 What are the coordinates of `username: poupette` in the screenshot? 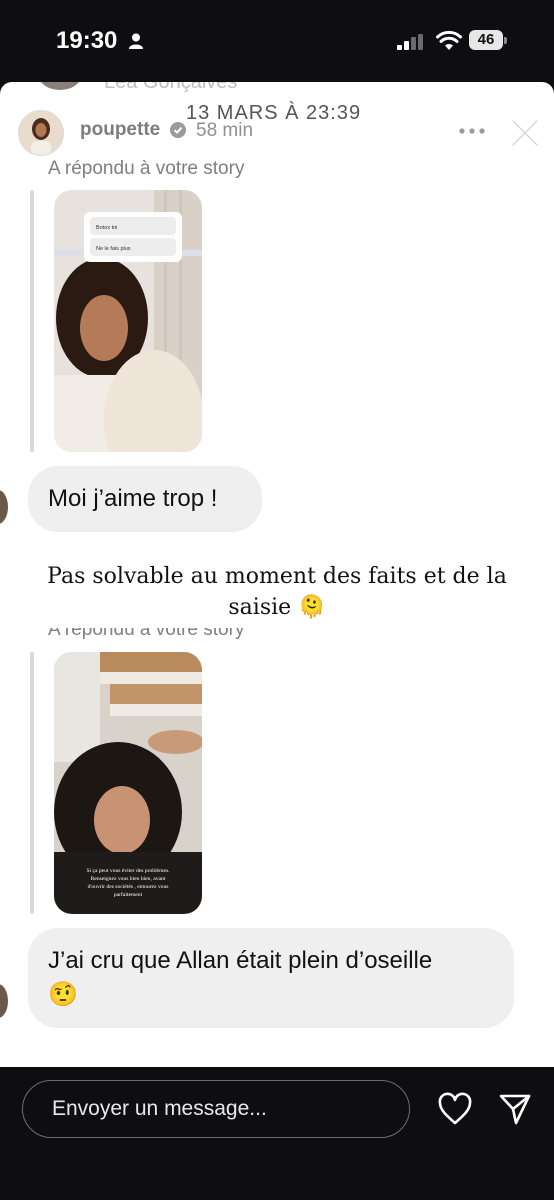 It's located at (120, 130).